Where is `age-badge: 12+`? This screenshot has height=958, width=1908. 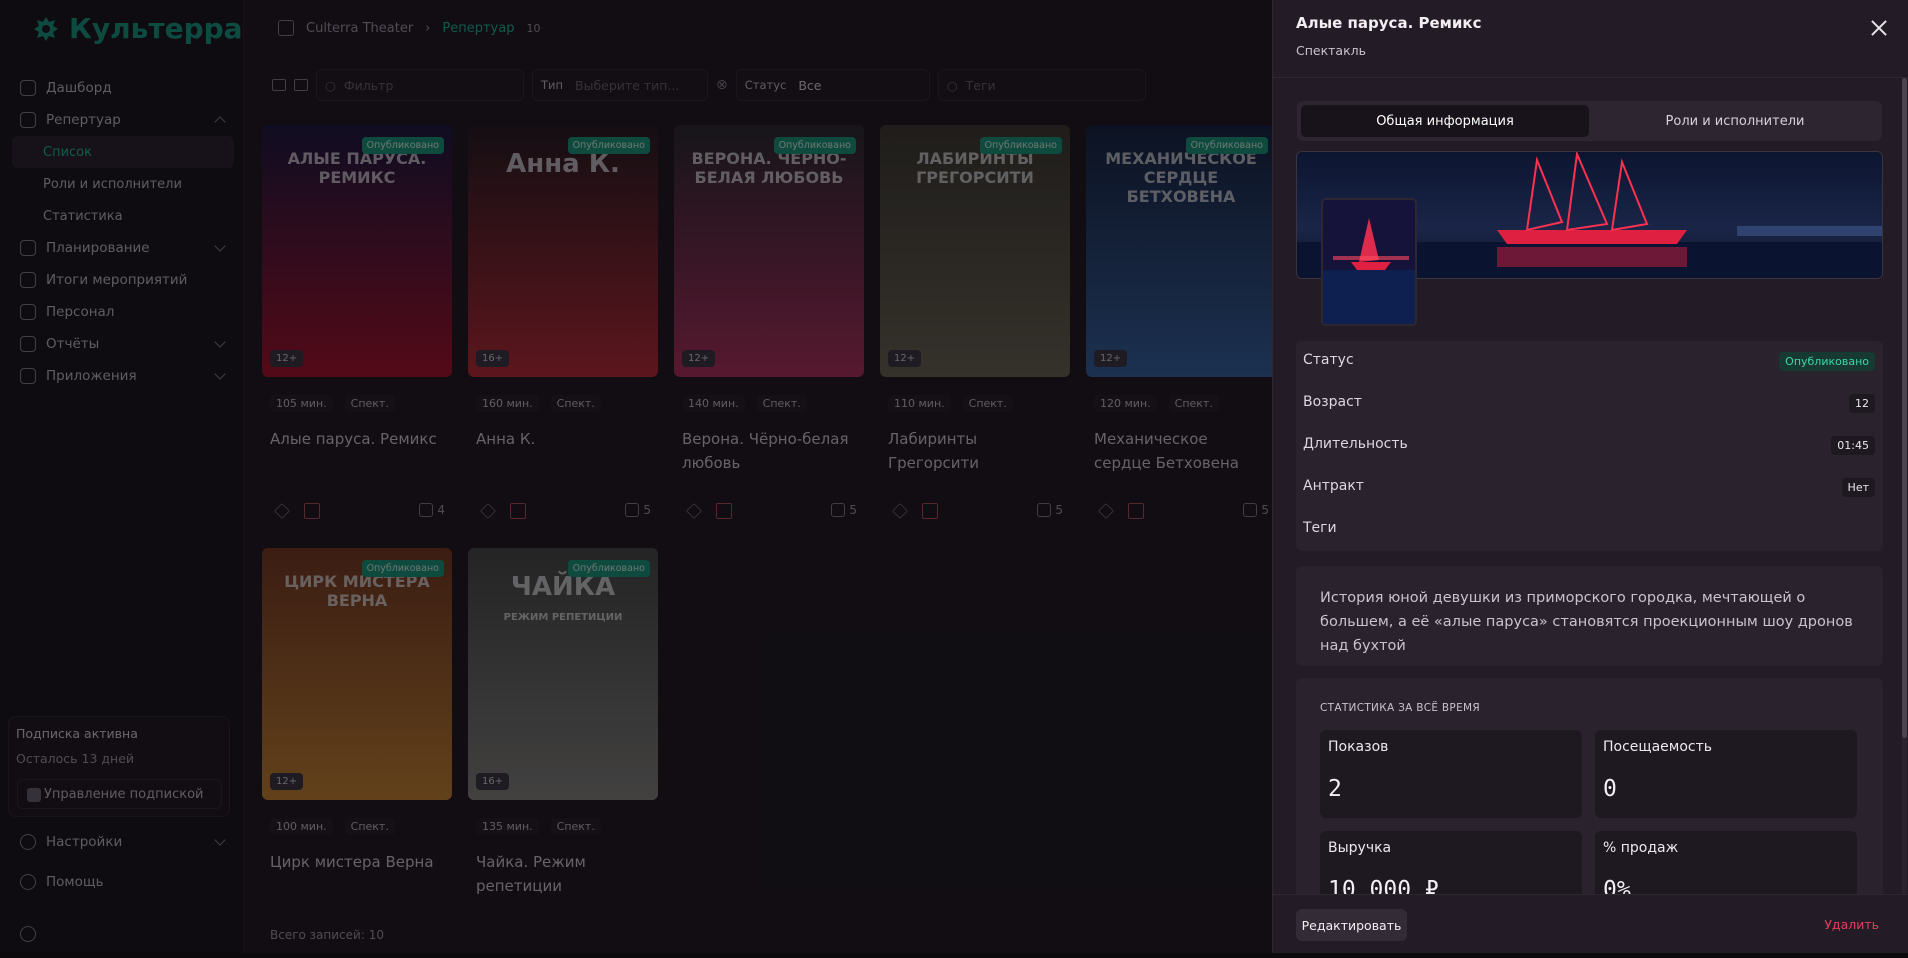
age-badge: 12+ is located at coordinates (905, 358).